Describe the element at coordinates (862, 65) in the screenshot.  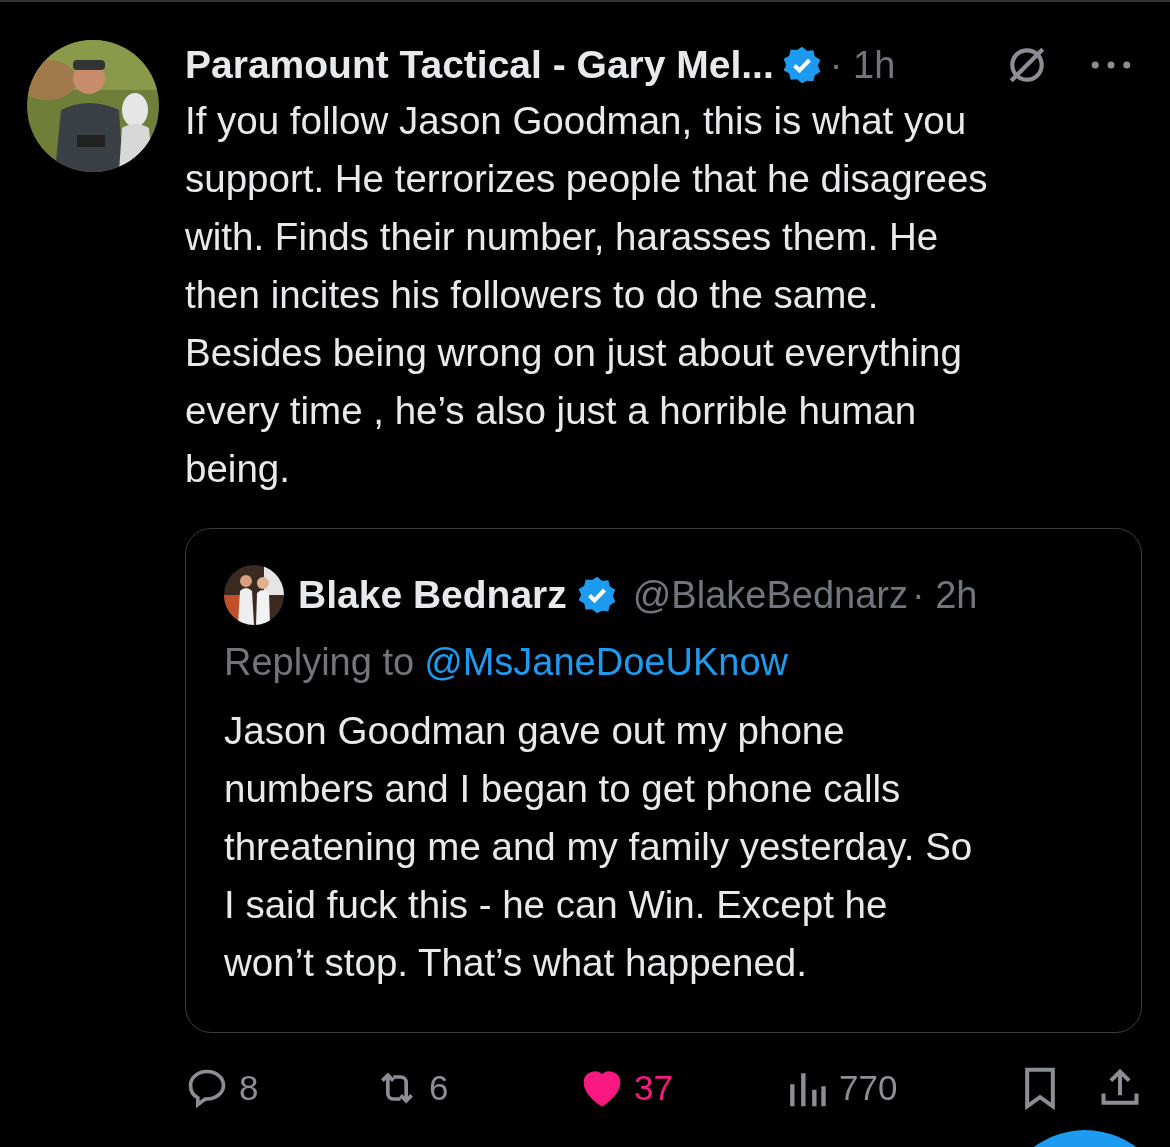
I see `post-time: · 1h` at that location.